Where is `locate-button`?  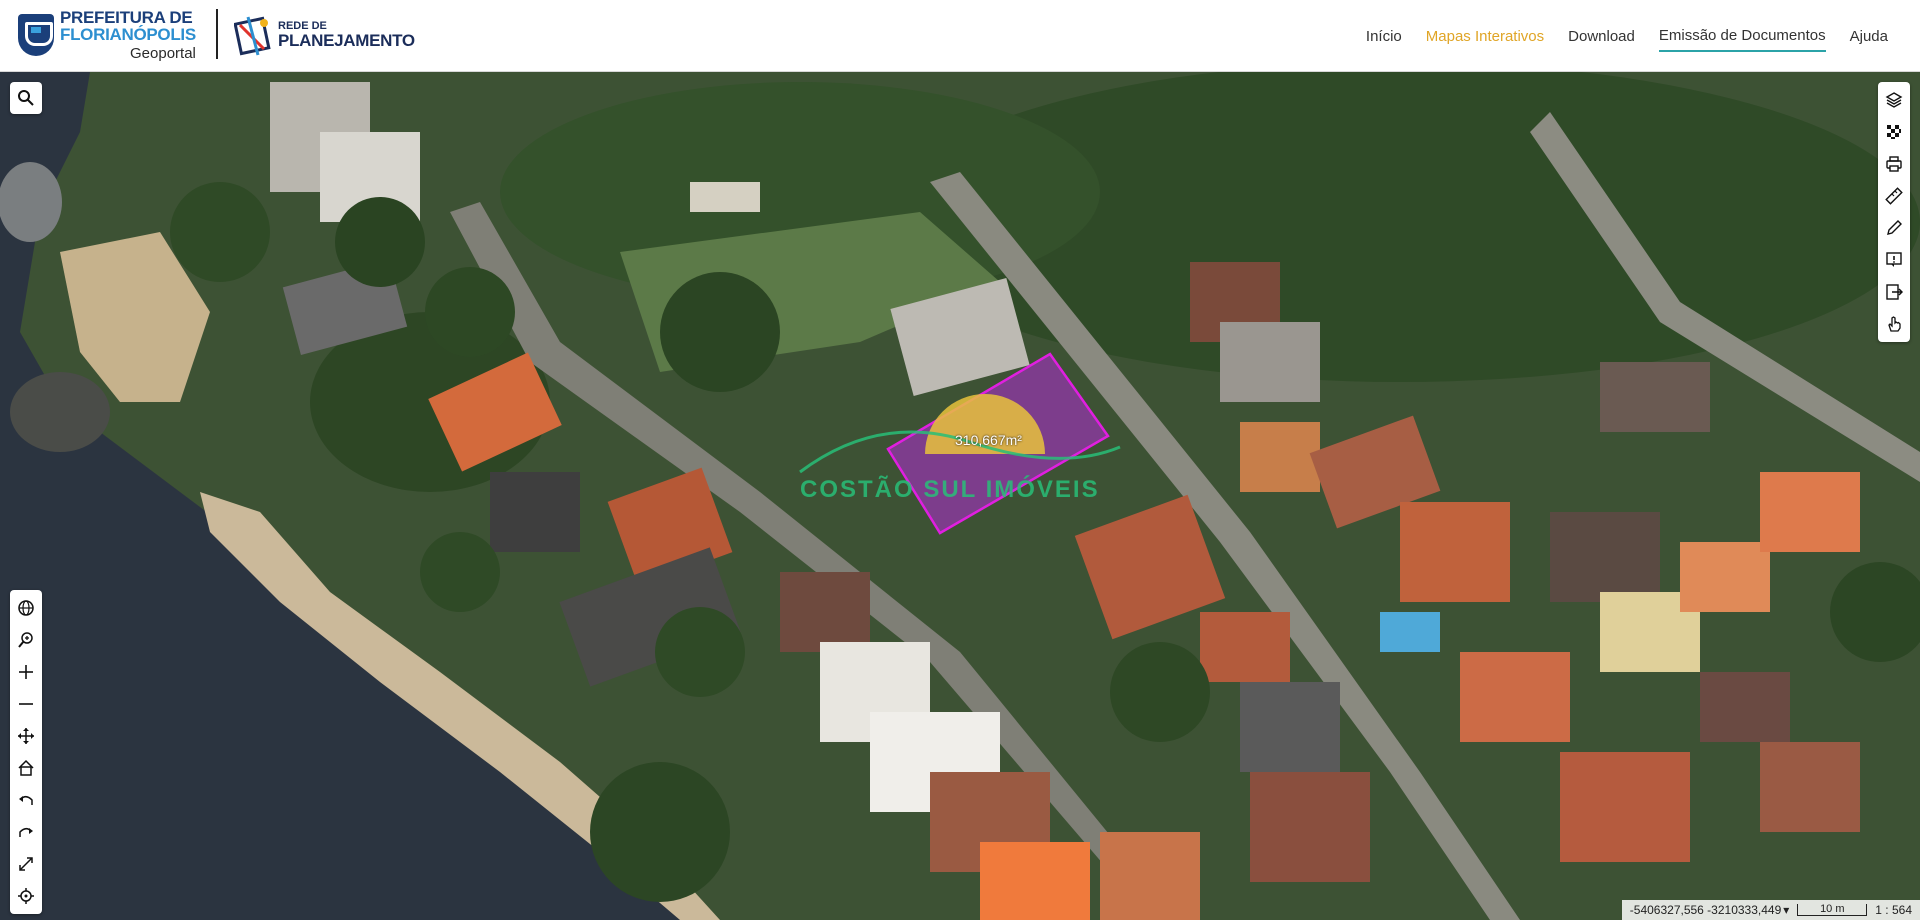
locate-button is located at coordinates (26, 896).